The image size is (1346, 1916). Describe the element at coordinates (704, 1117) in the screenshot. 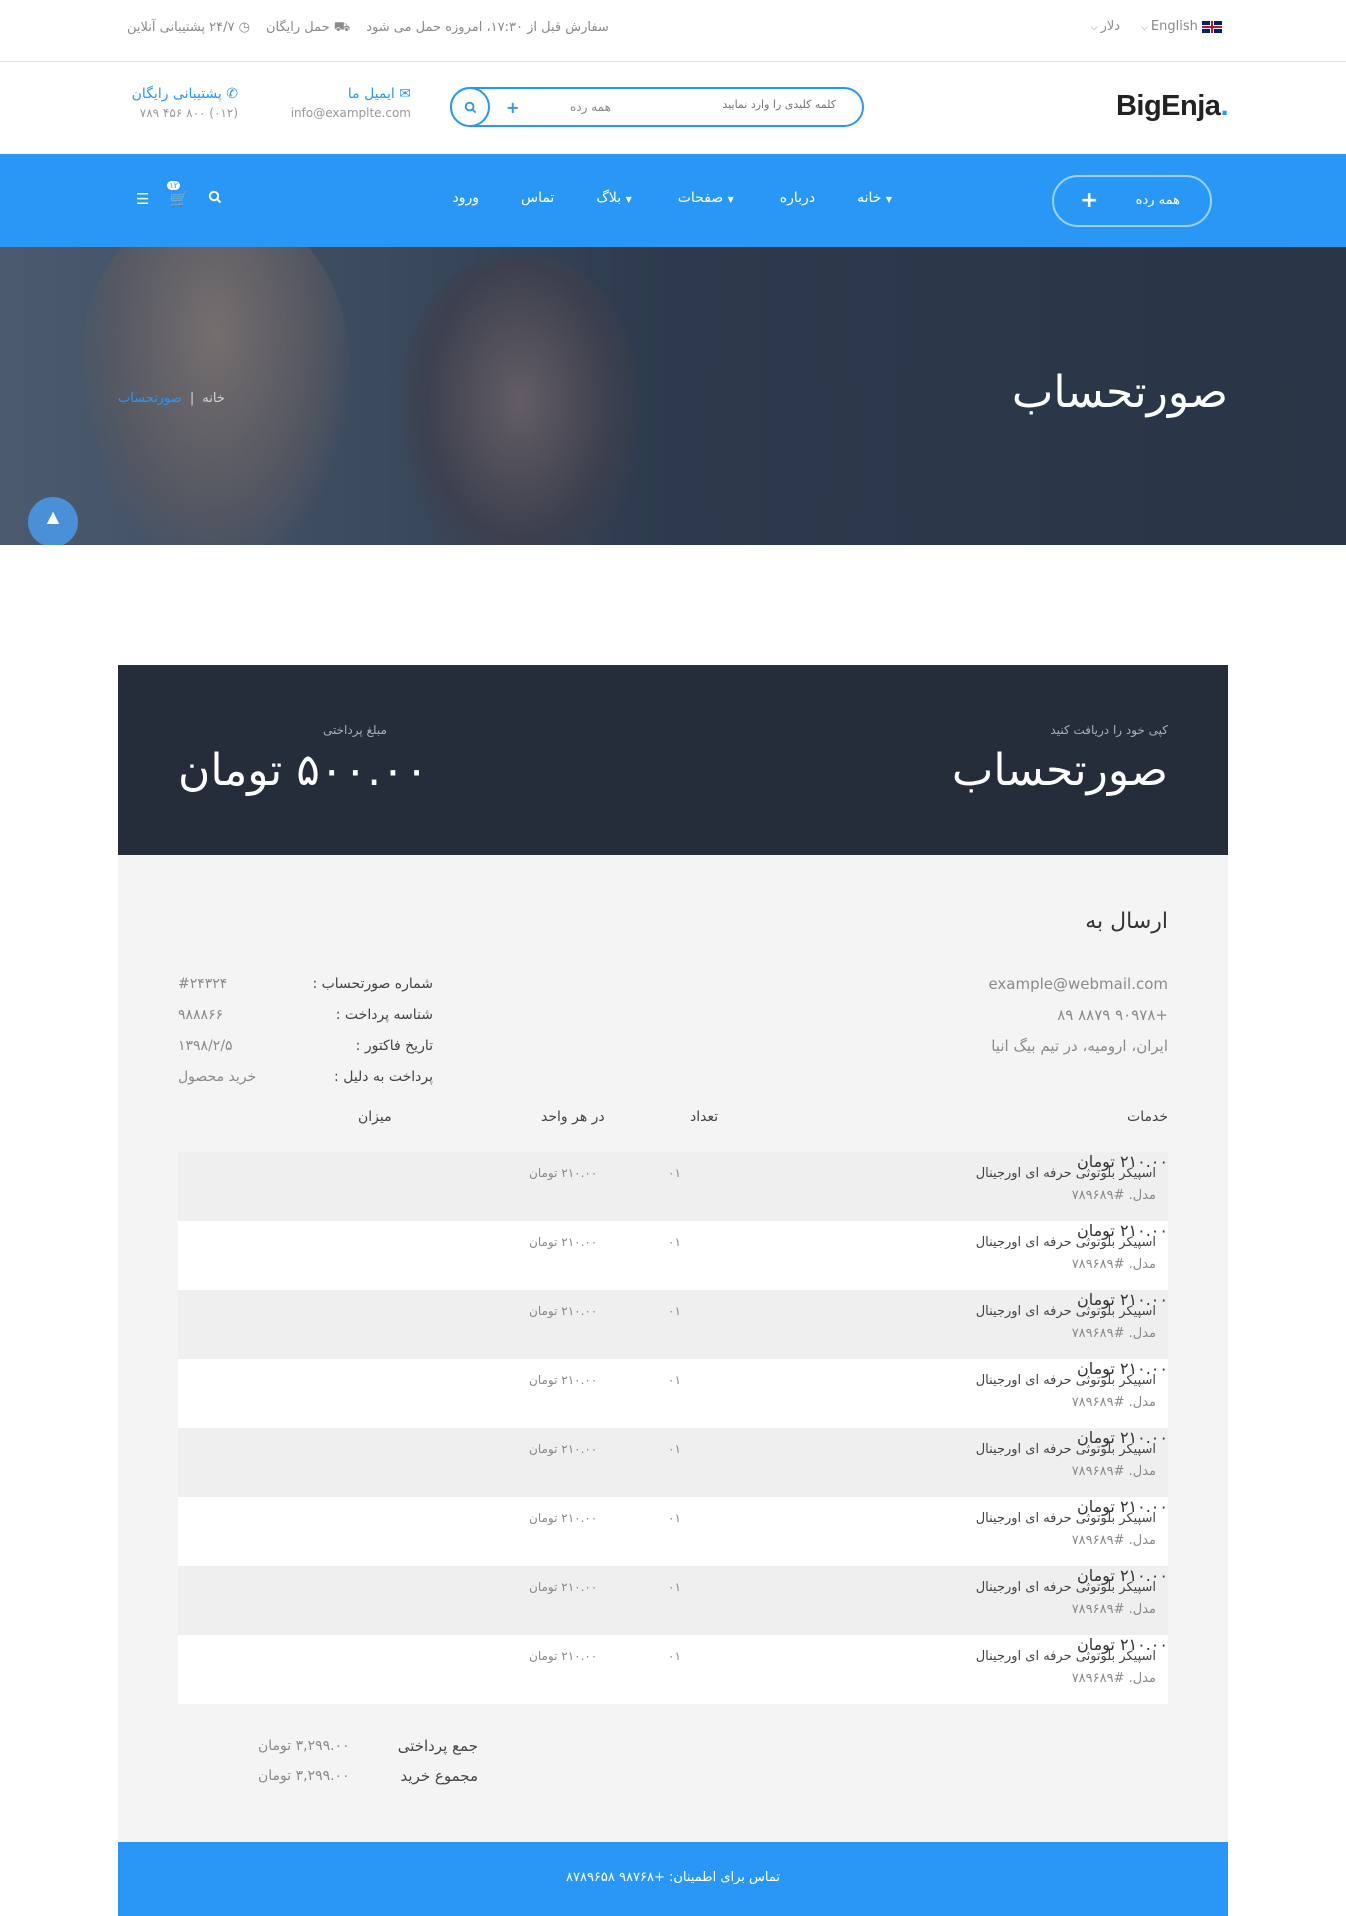

I see `header-qty: تعداد` at that location.